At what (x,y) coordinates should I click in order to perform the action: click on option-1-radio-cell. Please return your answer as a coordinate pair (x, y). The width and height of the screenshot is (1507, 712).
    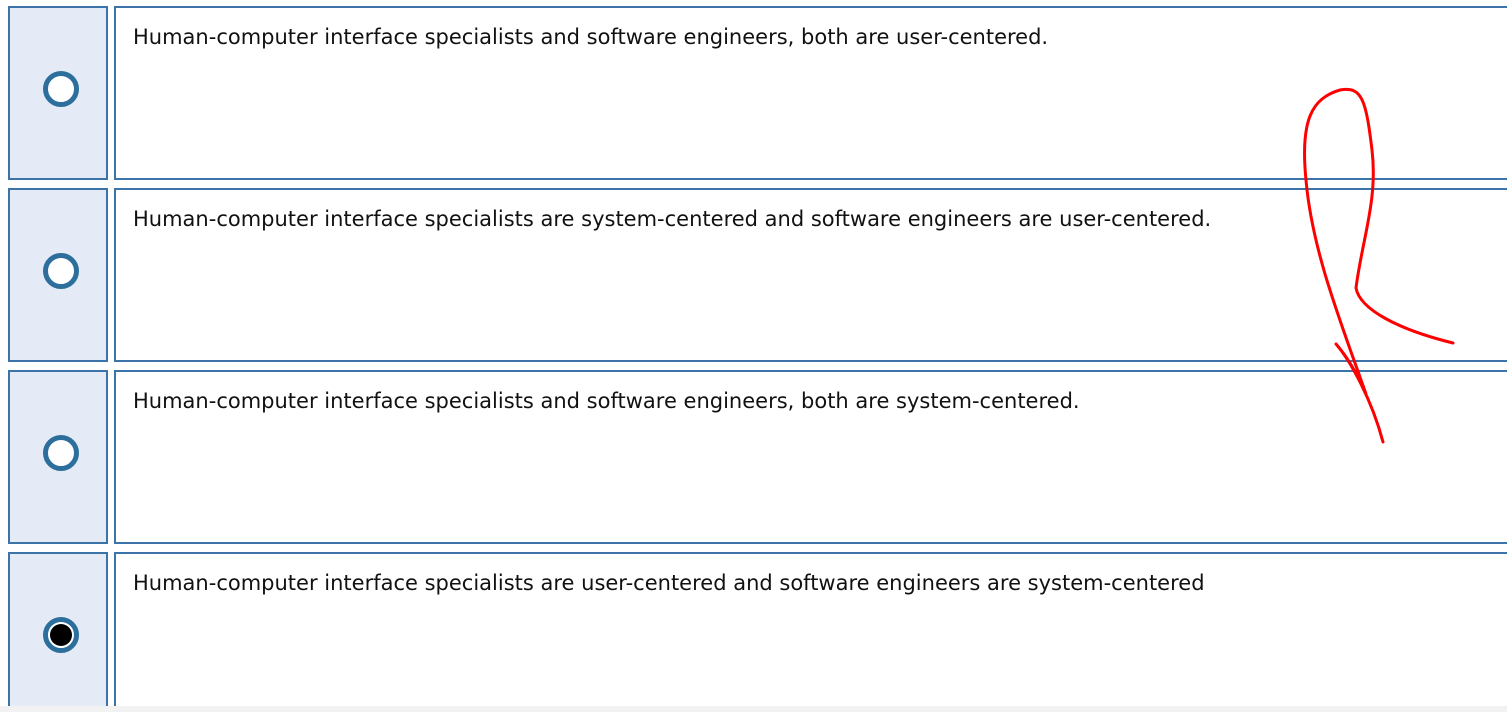
    Looking at the image, I should click on (58, 93).